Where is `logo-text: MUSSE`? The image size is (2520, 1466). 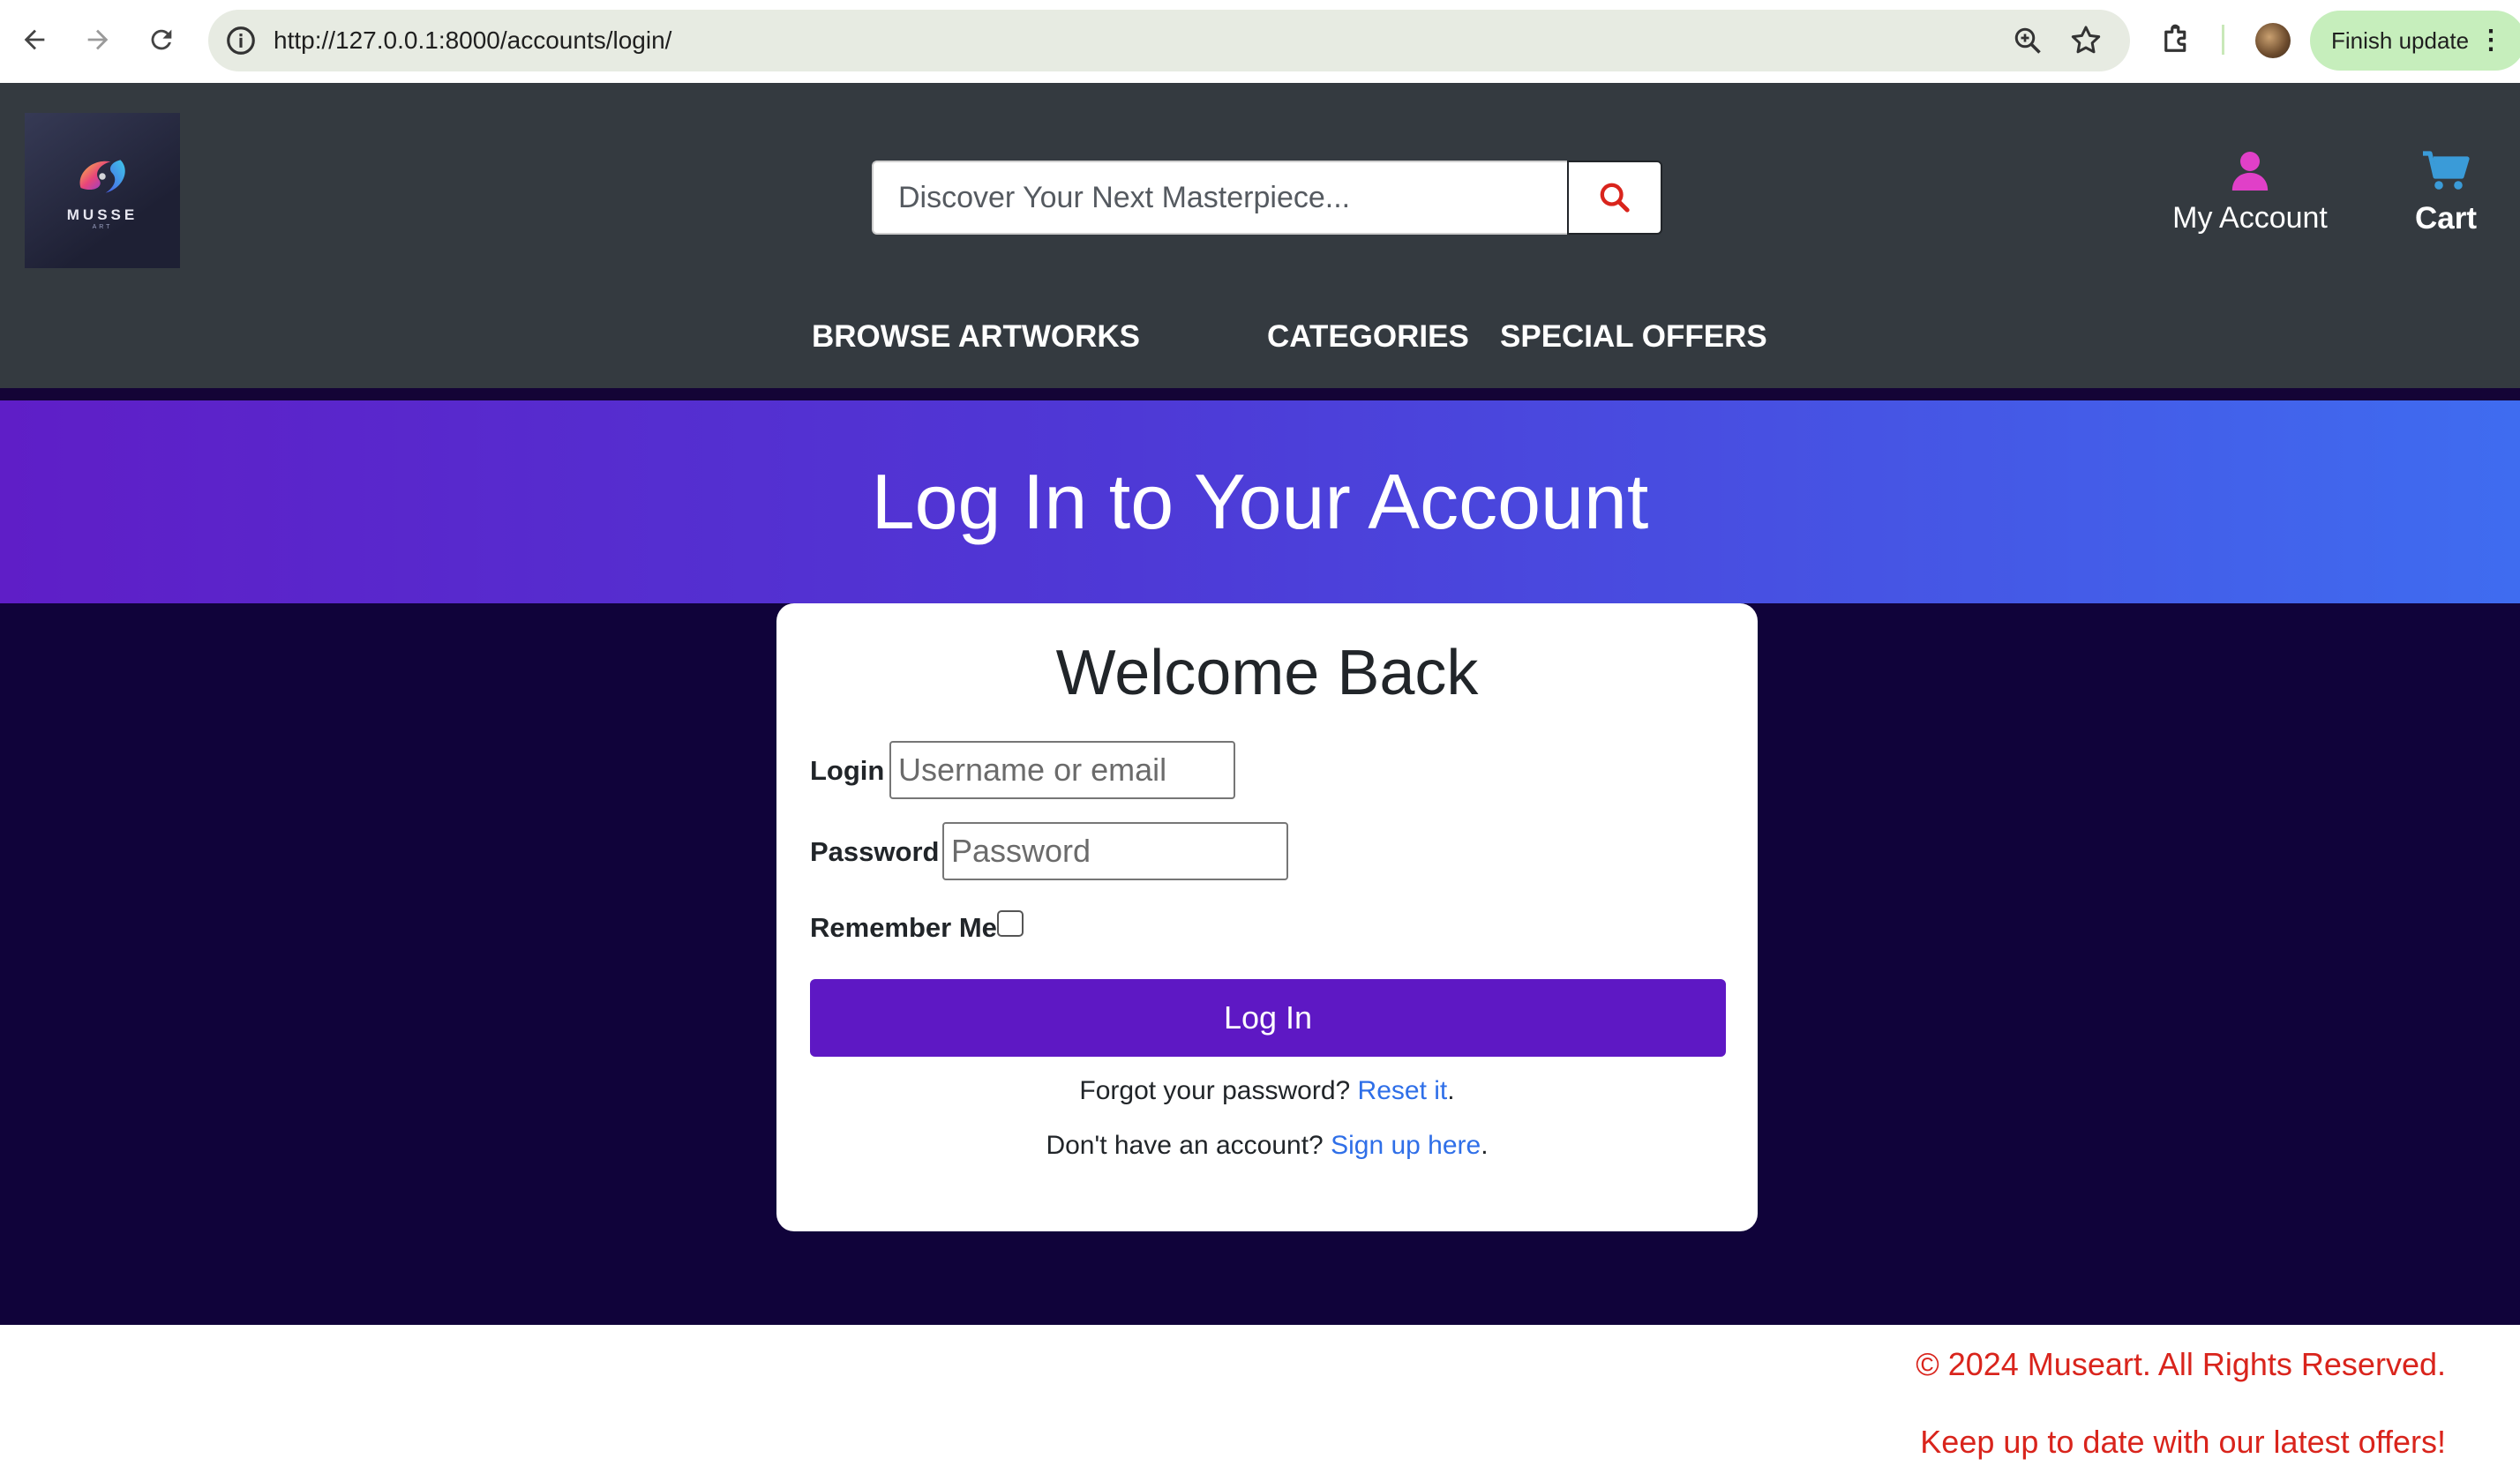
logo-text: MUSSE is located at coordinates (102, 214).